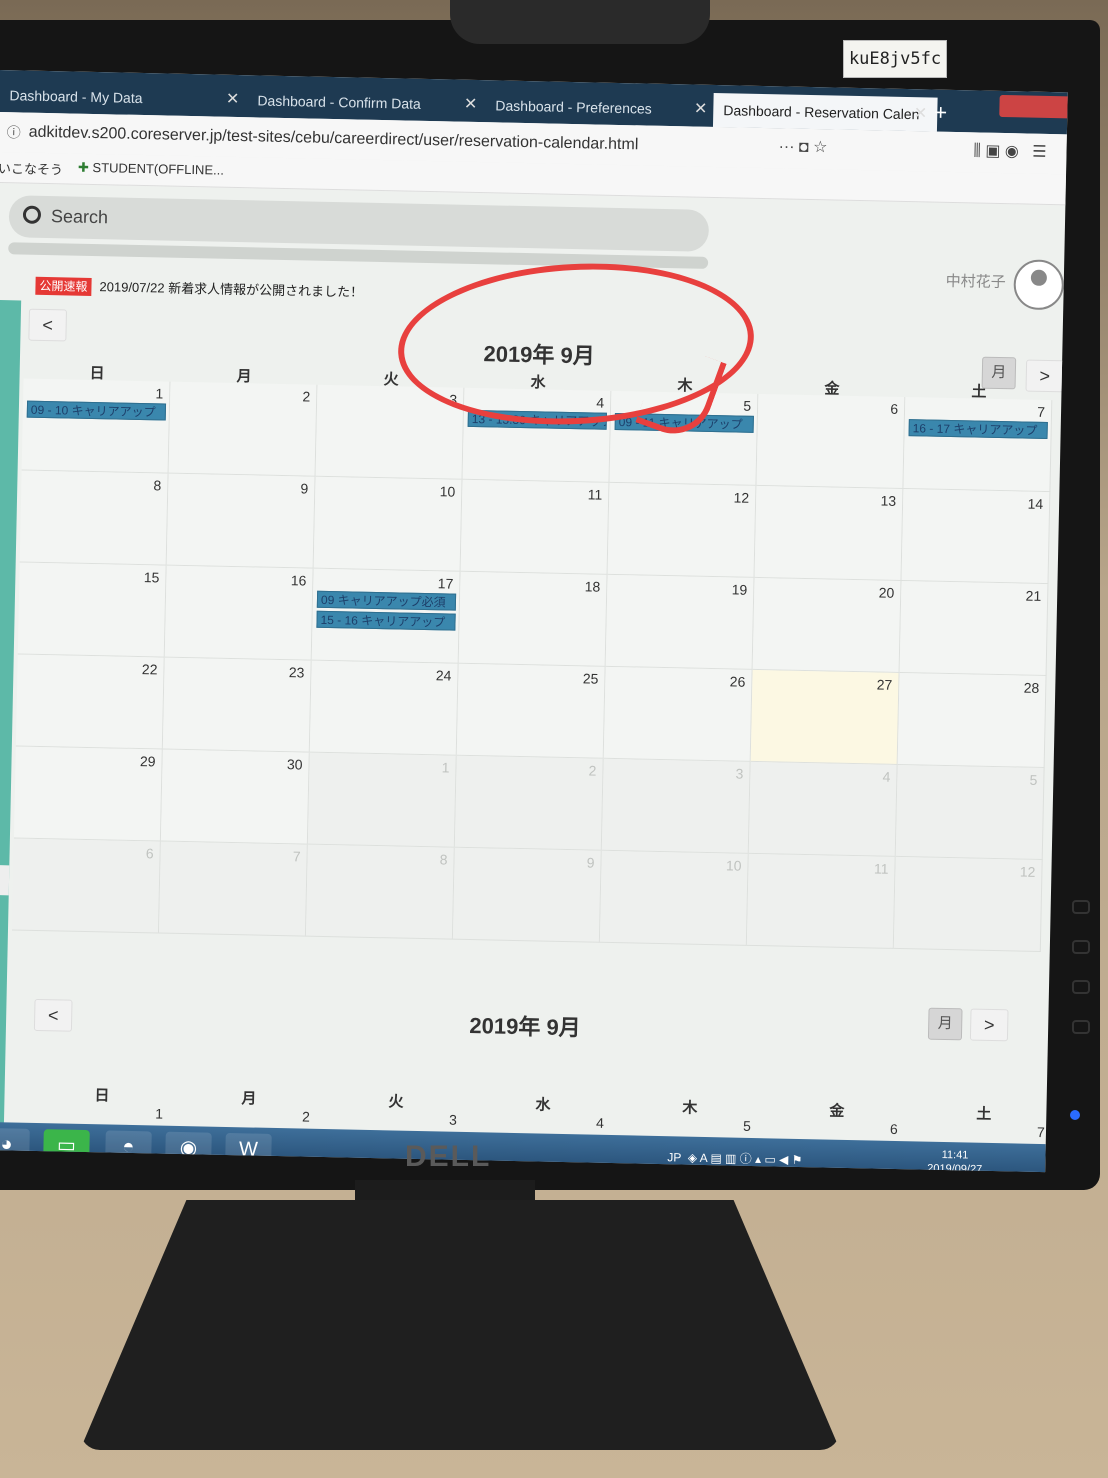 The height and width of the screenshot is (1478, 1108). Describe the element at coordinates (188, 1148) in the screenshot. I see `firefox-icon: ◉` at that location.